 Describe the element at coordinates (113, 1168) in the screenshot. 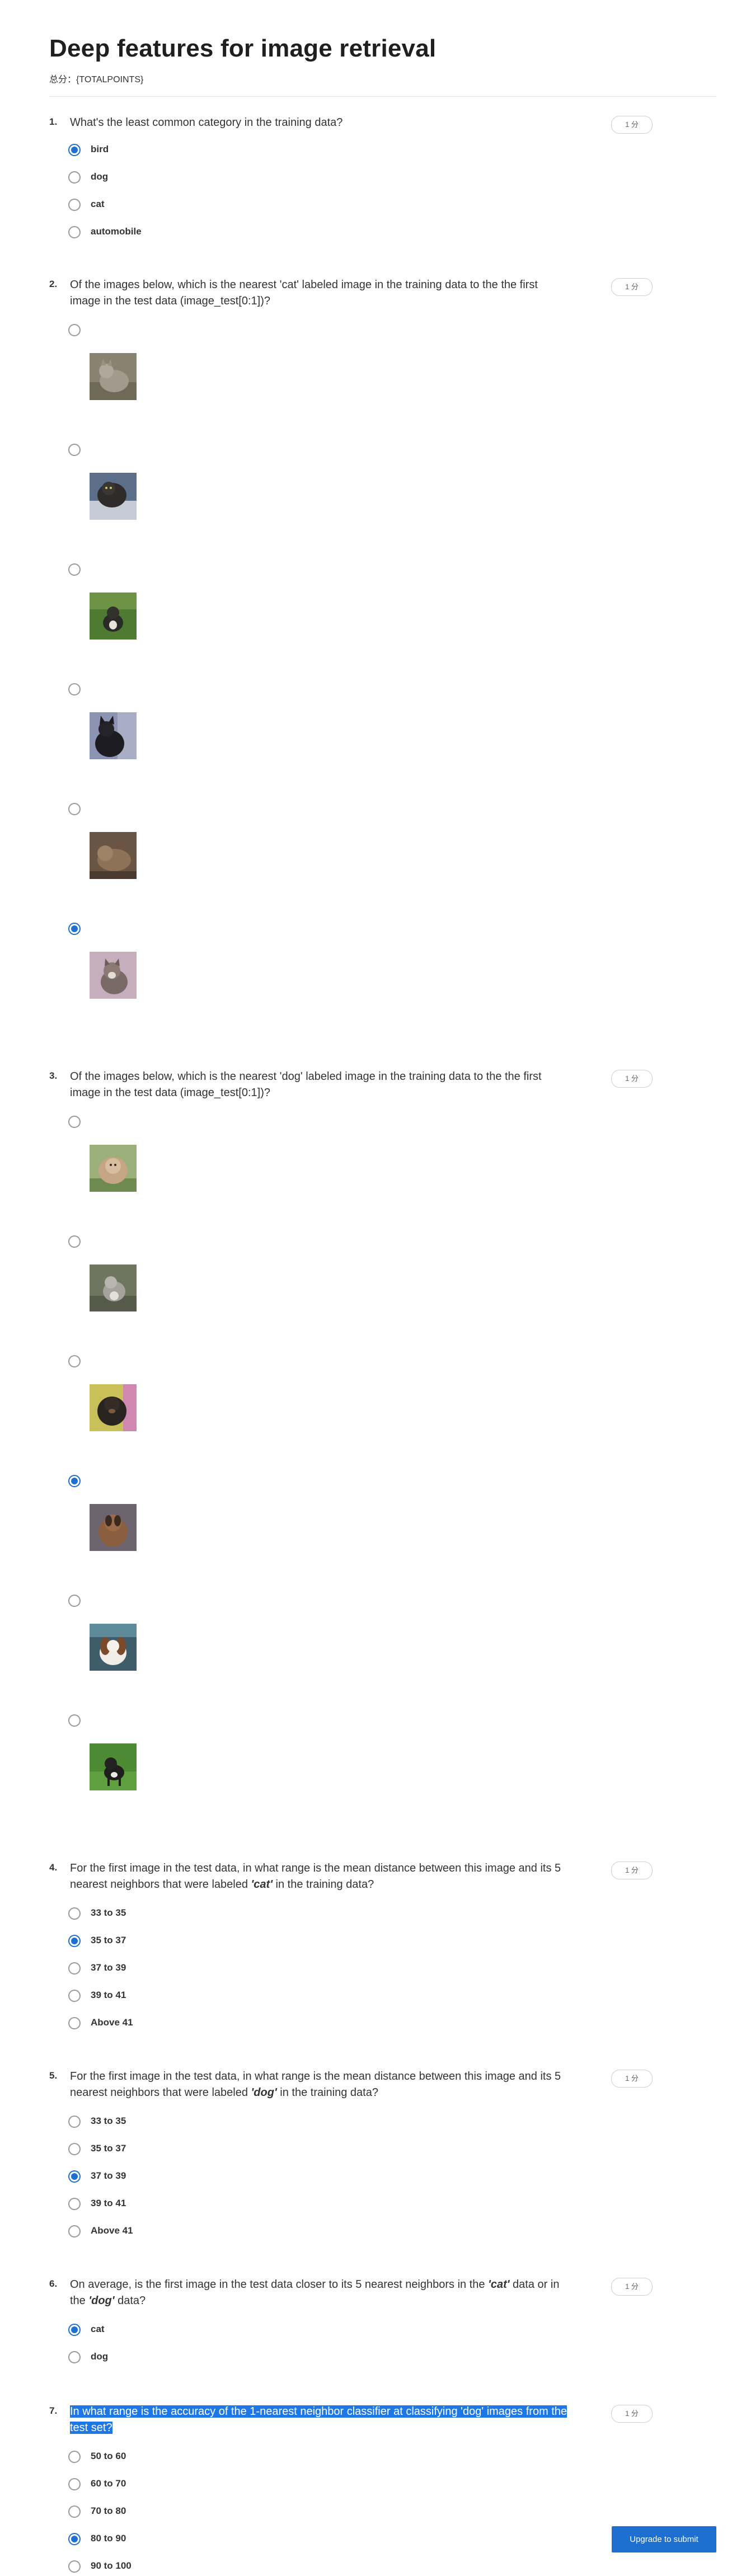

I see `dog-fluffy-thumbnail` at that location.